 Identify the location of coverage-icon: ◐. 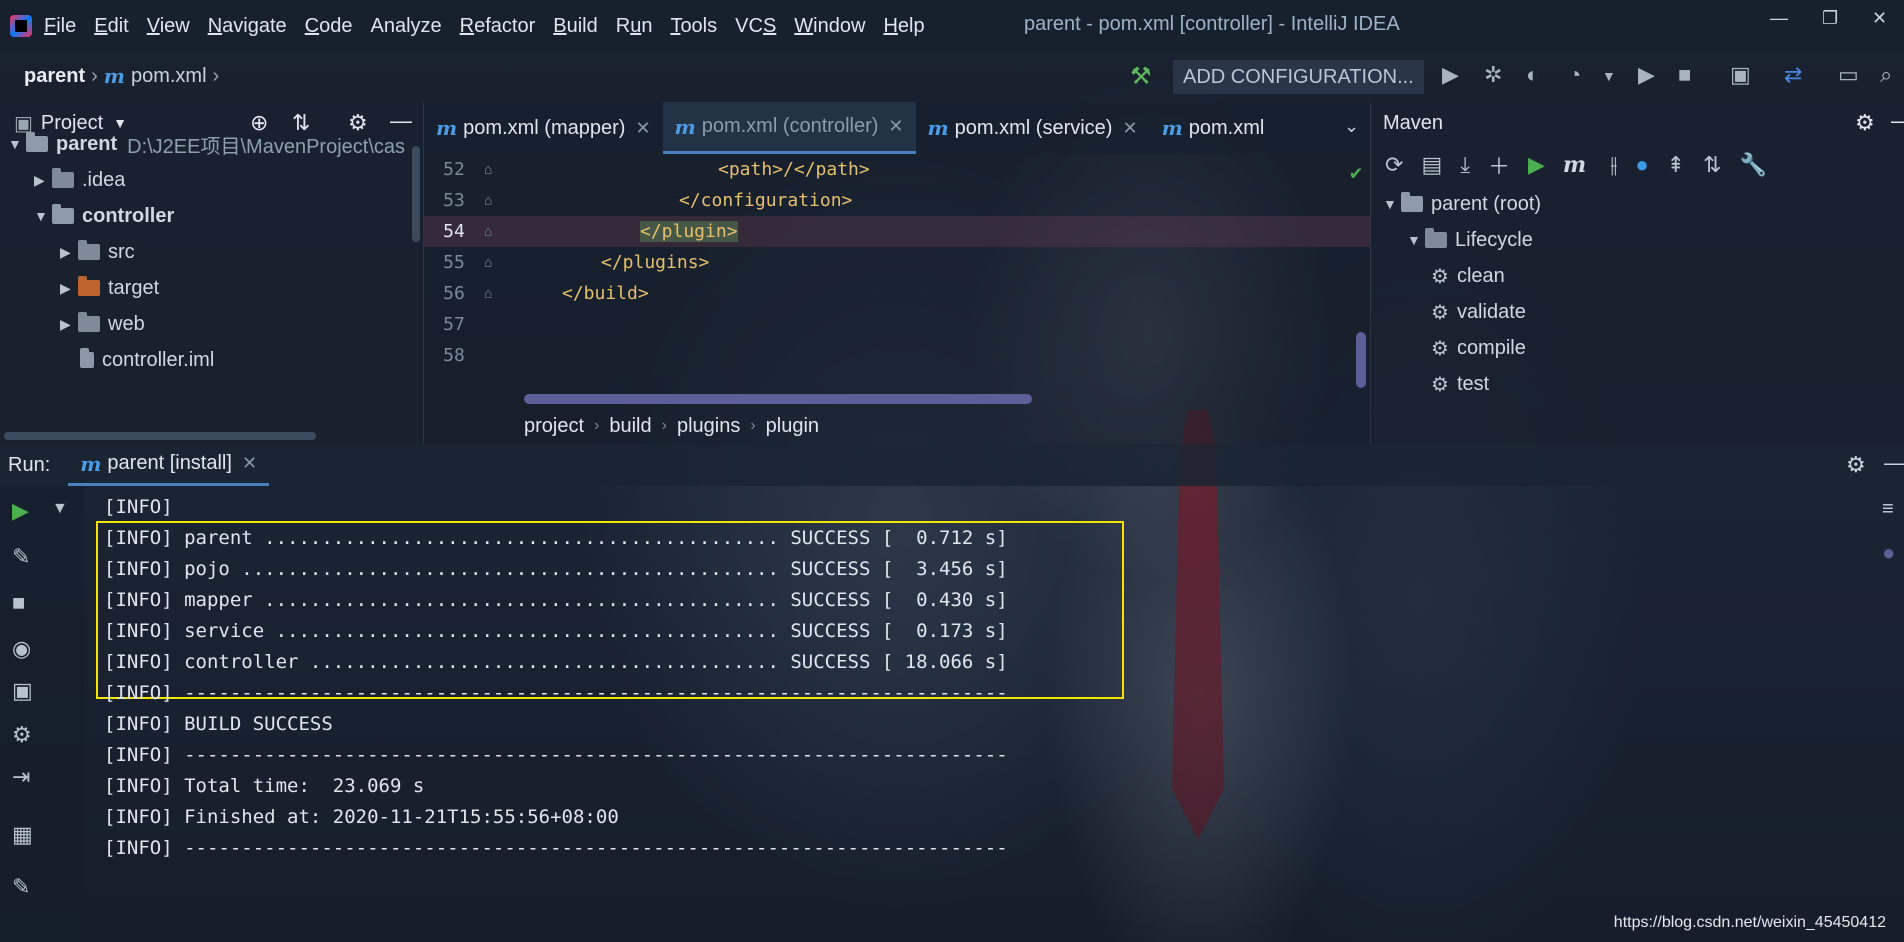
(1532, 75).